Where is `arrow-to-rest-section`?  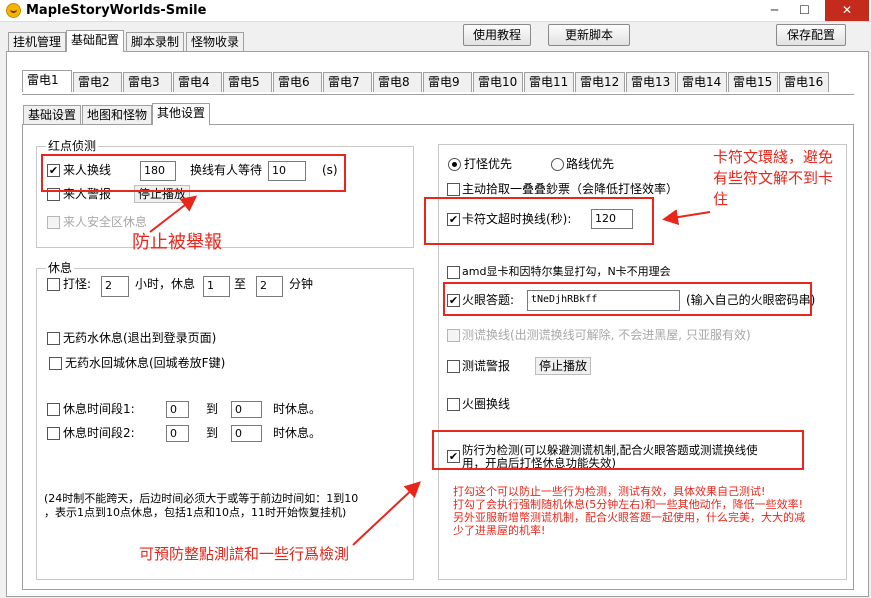 arrow-to-rest-section is located at coordinates (386, 513).